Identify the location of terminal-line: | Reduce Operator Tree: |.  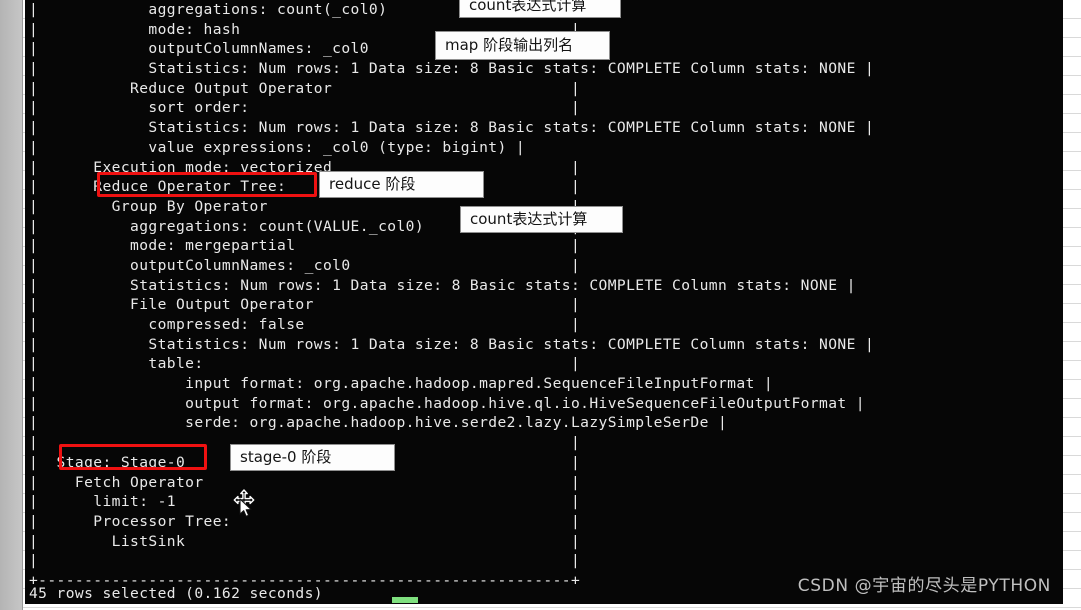
(305, 187).